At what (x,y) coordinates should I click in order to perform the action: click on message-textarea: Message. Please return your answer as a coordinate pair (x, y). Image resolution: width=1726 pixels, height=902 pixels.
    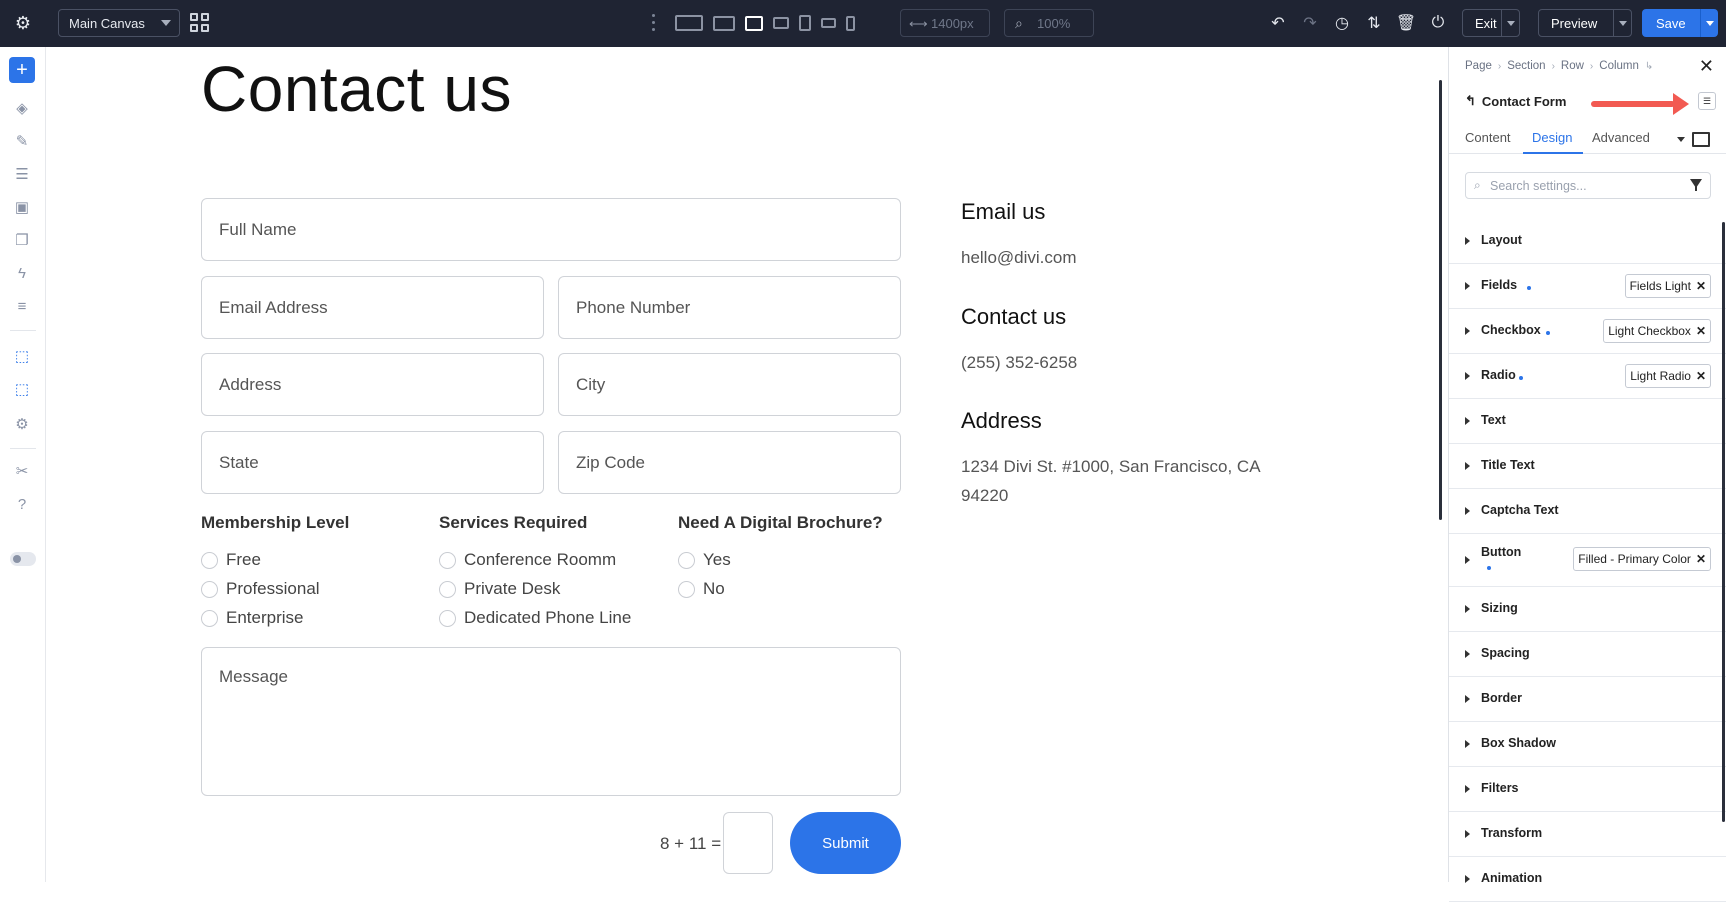
    Looking at the image, I should click on (551, 721).